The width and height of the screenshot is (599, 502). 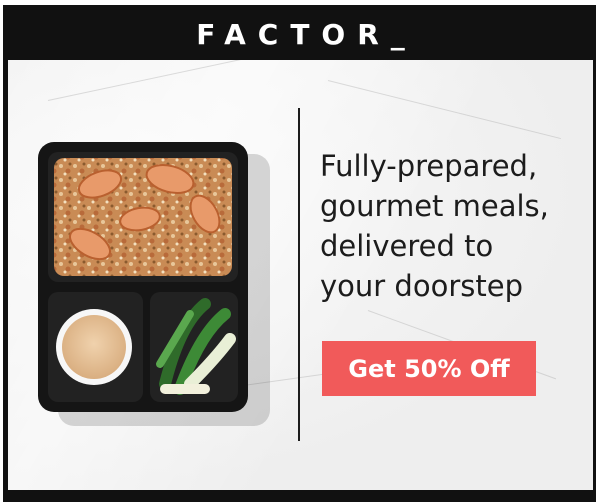 I want to click on get-discount-button: Get 50% Off, so click(x=429, y=368).